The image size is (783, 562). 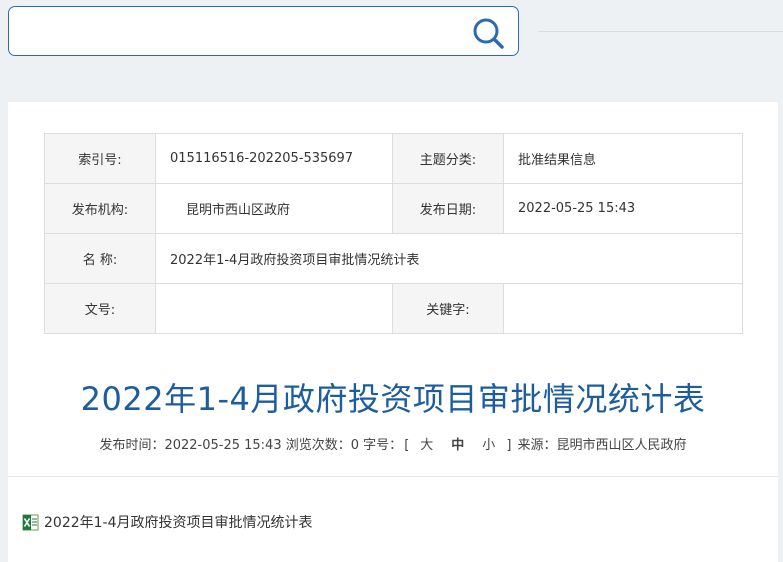 What do you see at coordinates (100, 308) in the screenshot?
I see `docno-label: 文号:` at bounding box center [100, 308].